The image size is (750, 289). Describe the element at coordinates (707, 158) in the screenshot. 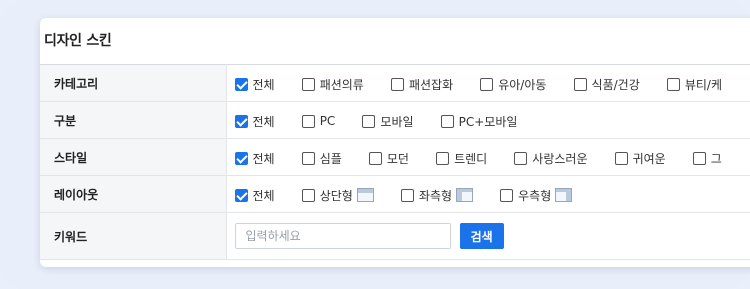

I see `option-more: 그` at that location.